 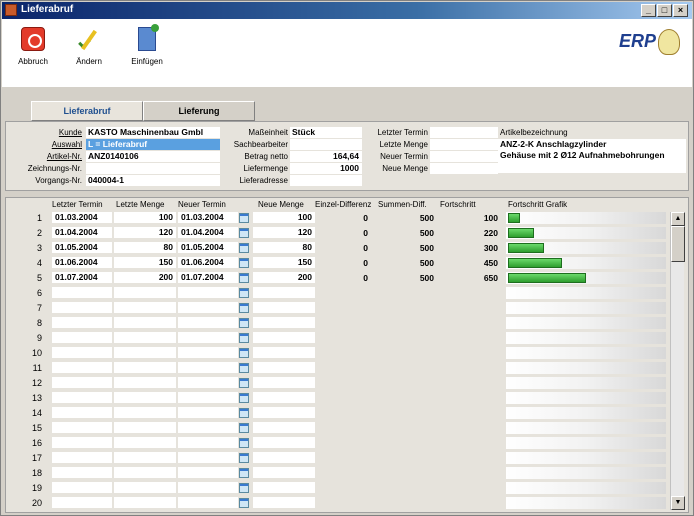 I want to click on letzter-termin-cell: 01.05.2004, so click(x=82, y=247).